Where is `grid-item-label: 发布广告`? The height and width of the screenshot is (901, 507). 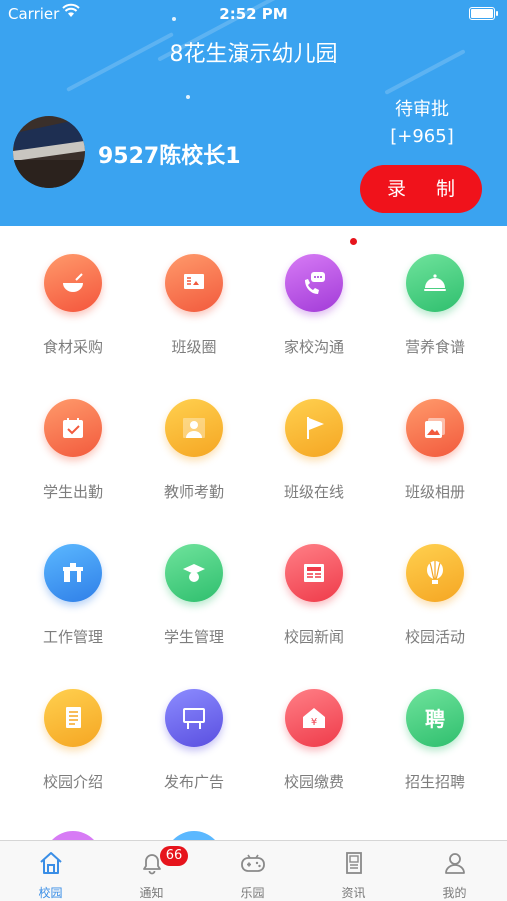
grid-item-label: 发布广告 is located at coordinates (193, 782).